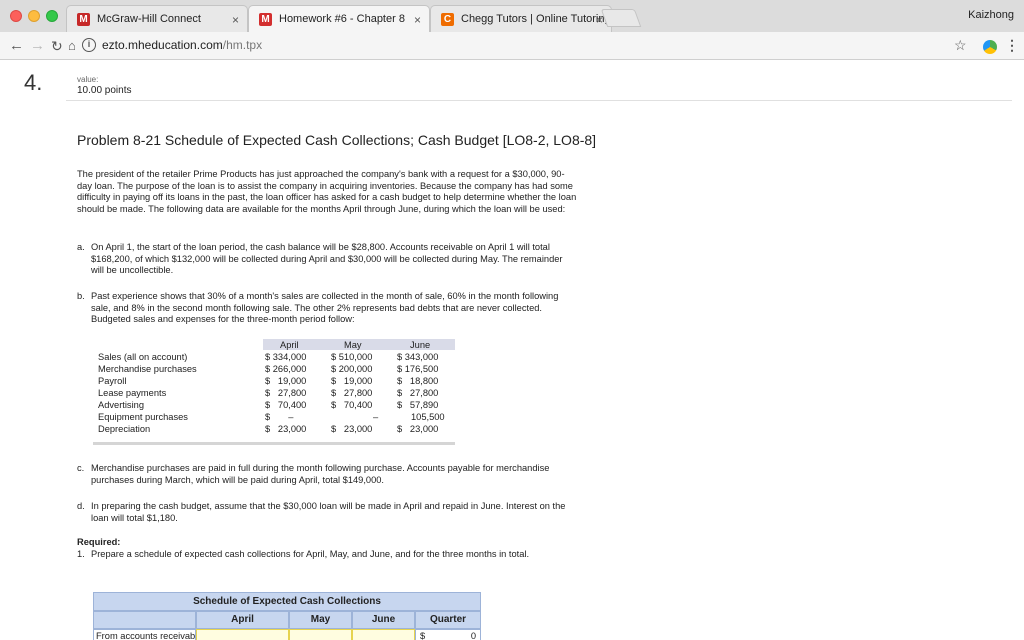 This screenshot has height=640, width=1024. Describe the element at coordinates (16, 16) in the screenshot. I see `window-close-button` at that location.